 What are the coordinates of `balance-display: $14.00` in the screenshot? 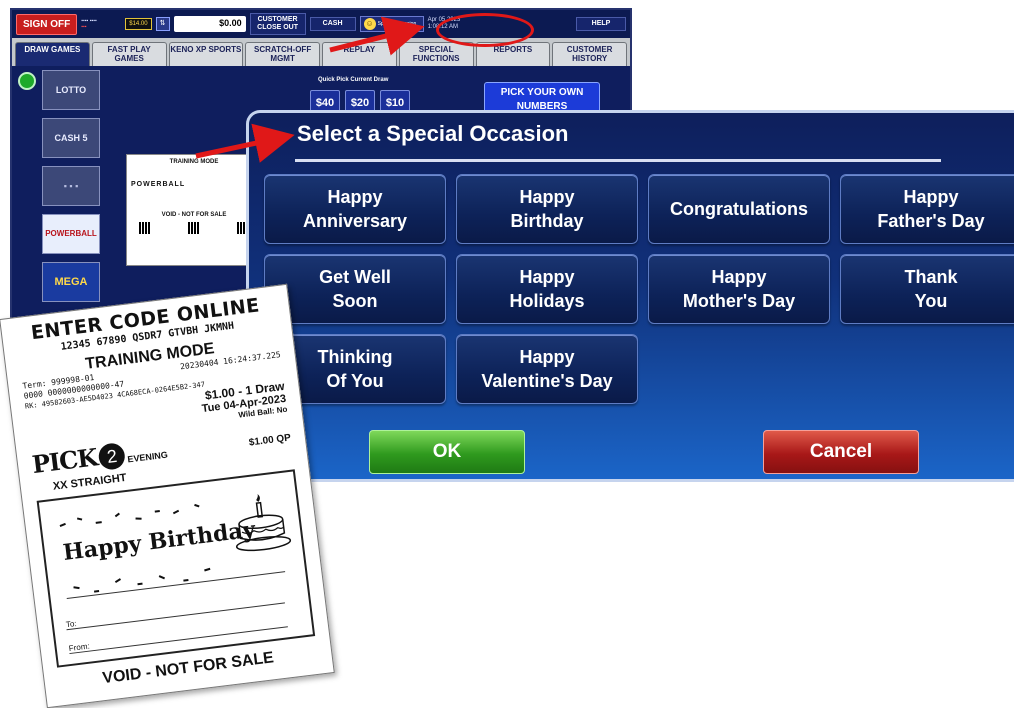 It's located at (138, 24).